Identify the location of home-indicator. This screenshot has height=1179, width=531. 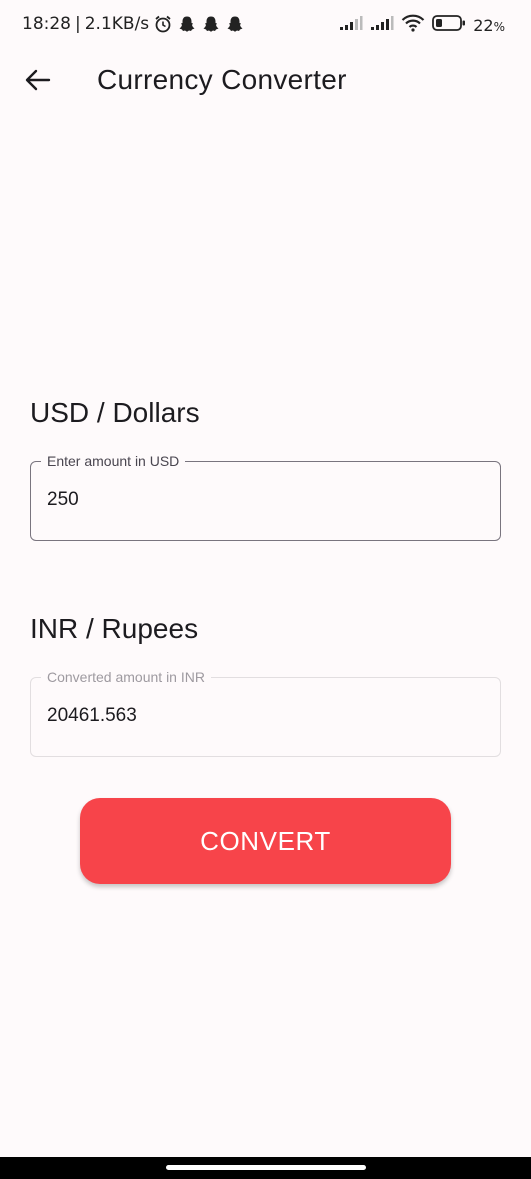
(266, 1167).